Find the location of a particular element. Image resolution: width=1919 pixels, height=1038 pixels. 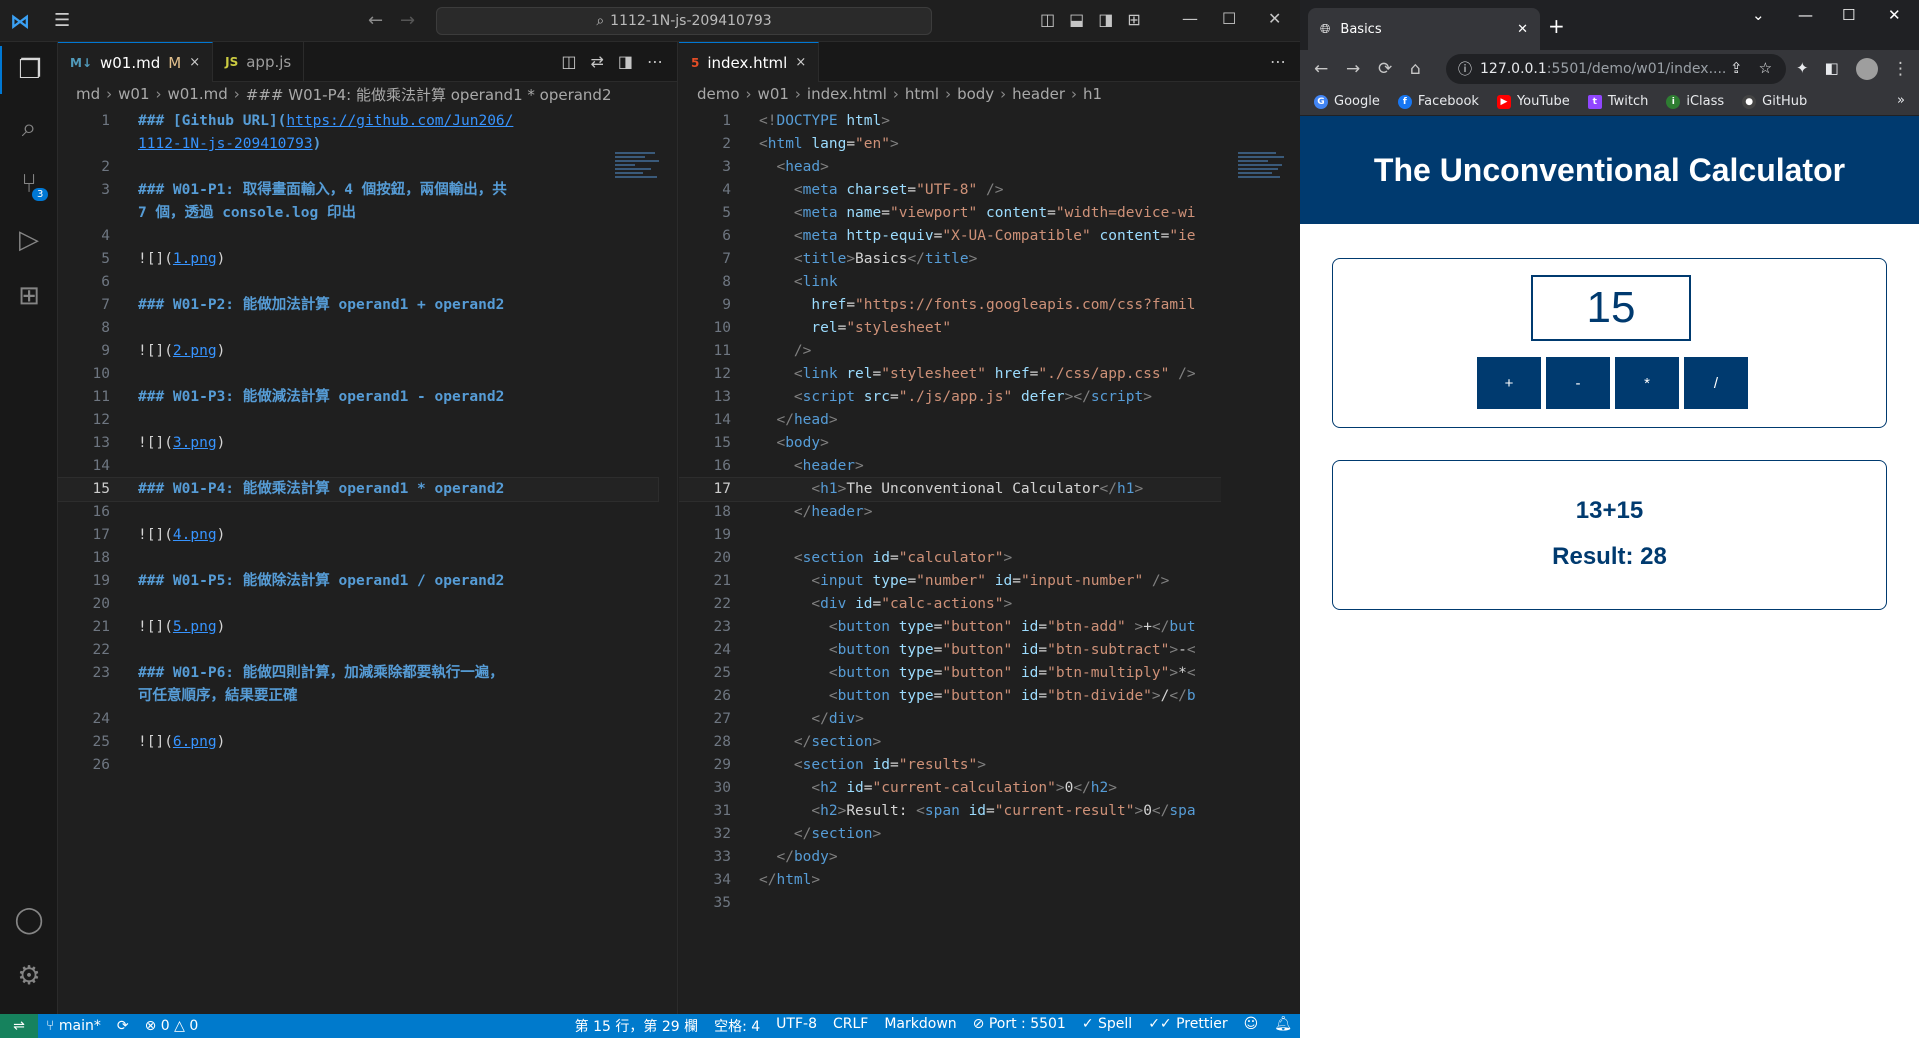

code-line: 2 is located at coordinates (358, 167).